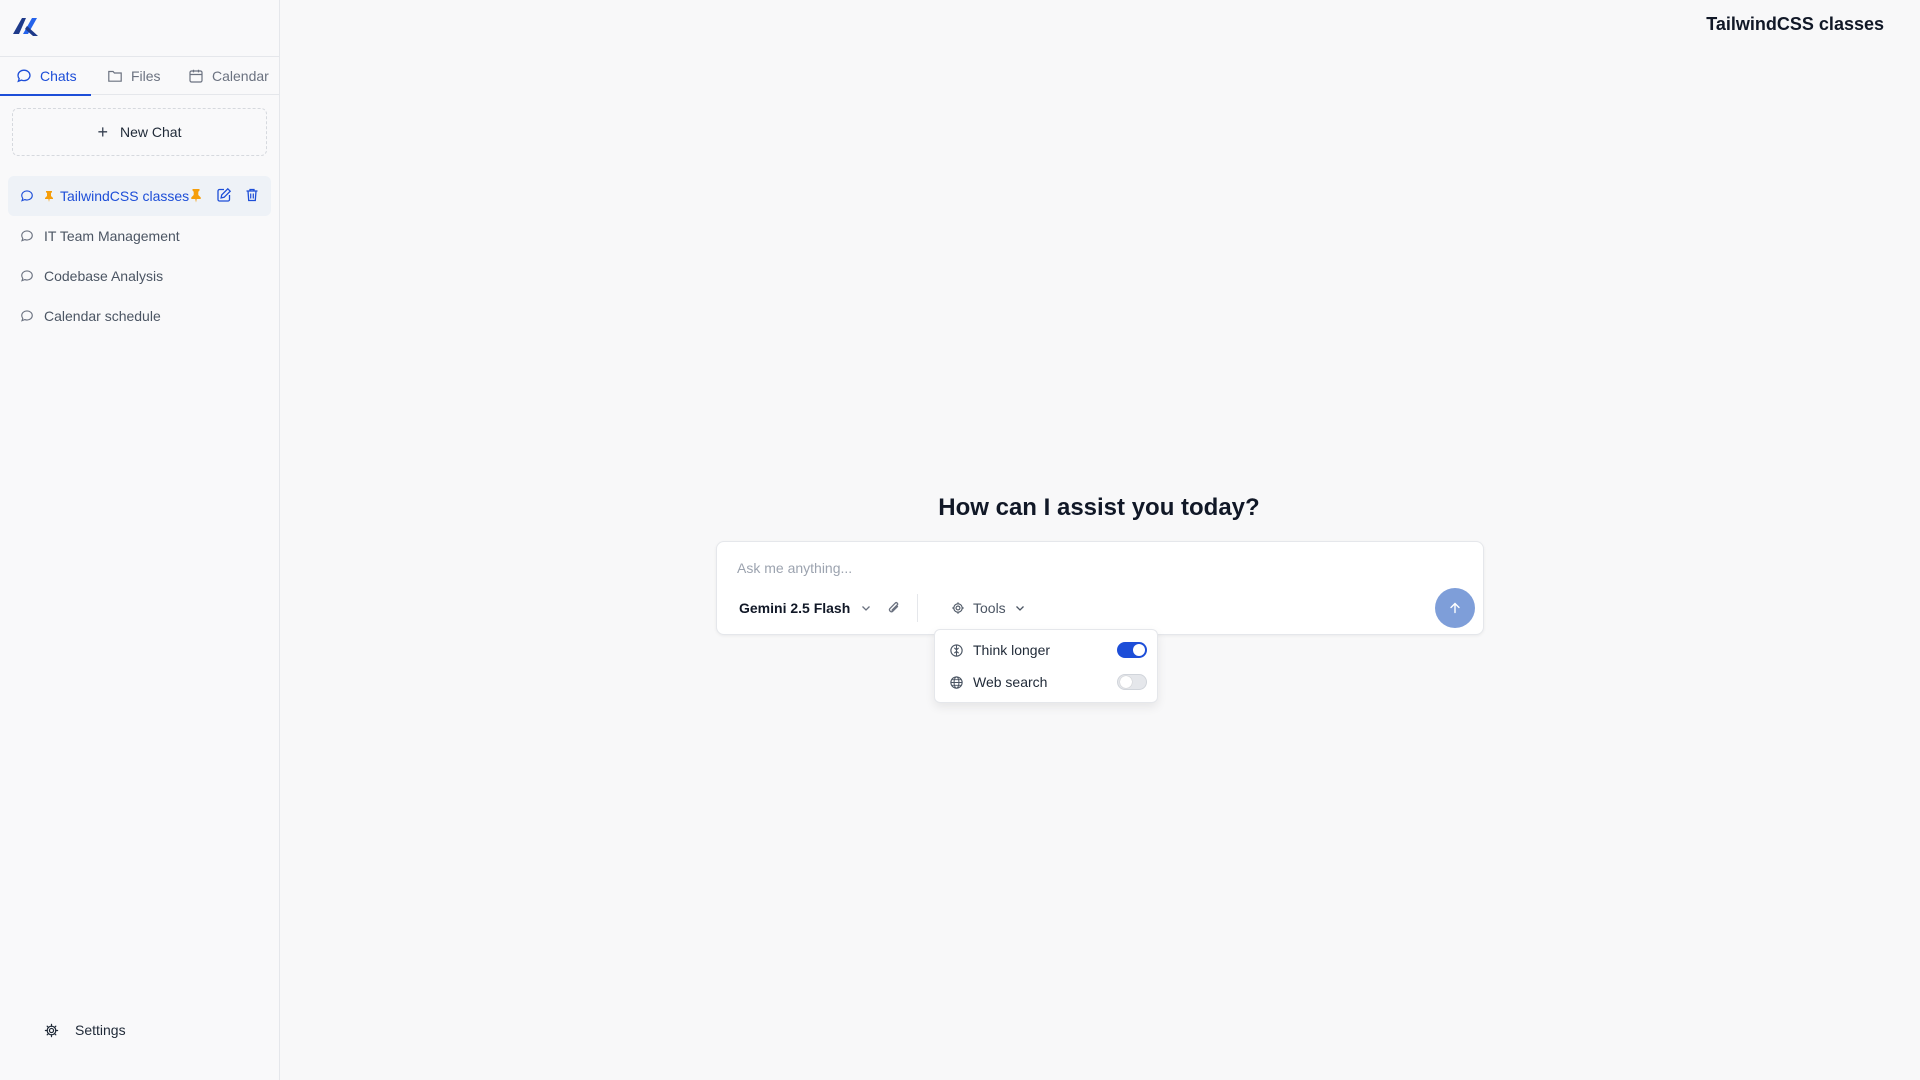 The height and width of the screenshot is (1080, 1920). I want to click on calendar-icon, so click(196, 76).